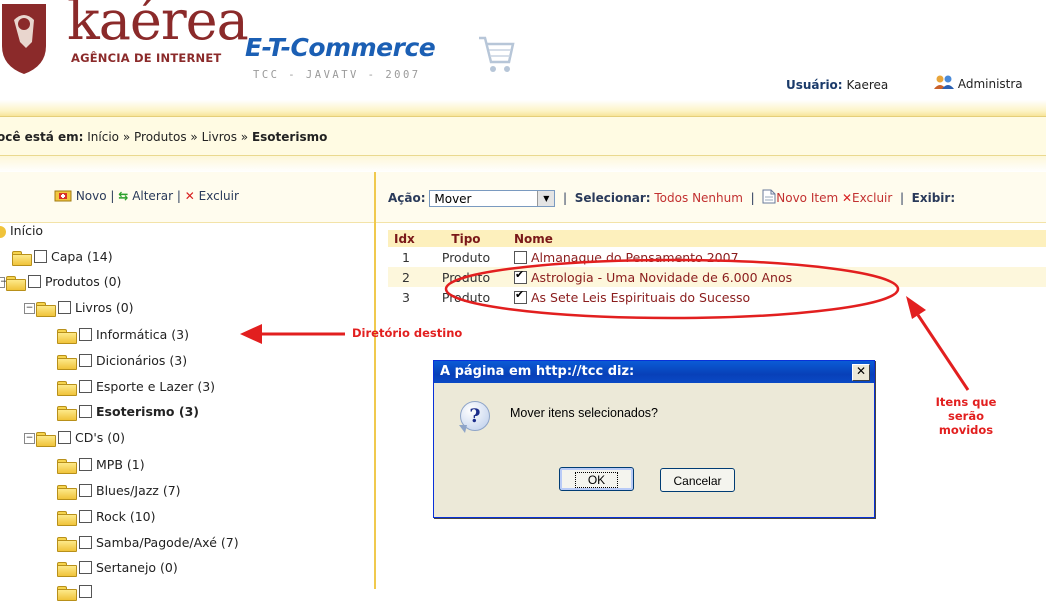  What do you see at coordinates (103, 137) in the screenshot?
I see `breadcrumb-link-inicio: Início` at bounding box center [103, 137].